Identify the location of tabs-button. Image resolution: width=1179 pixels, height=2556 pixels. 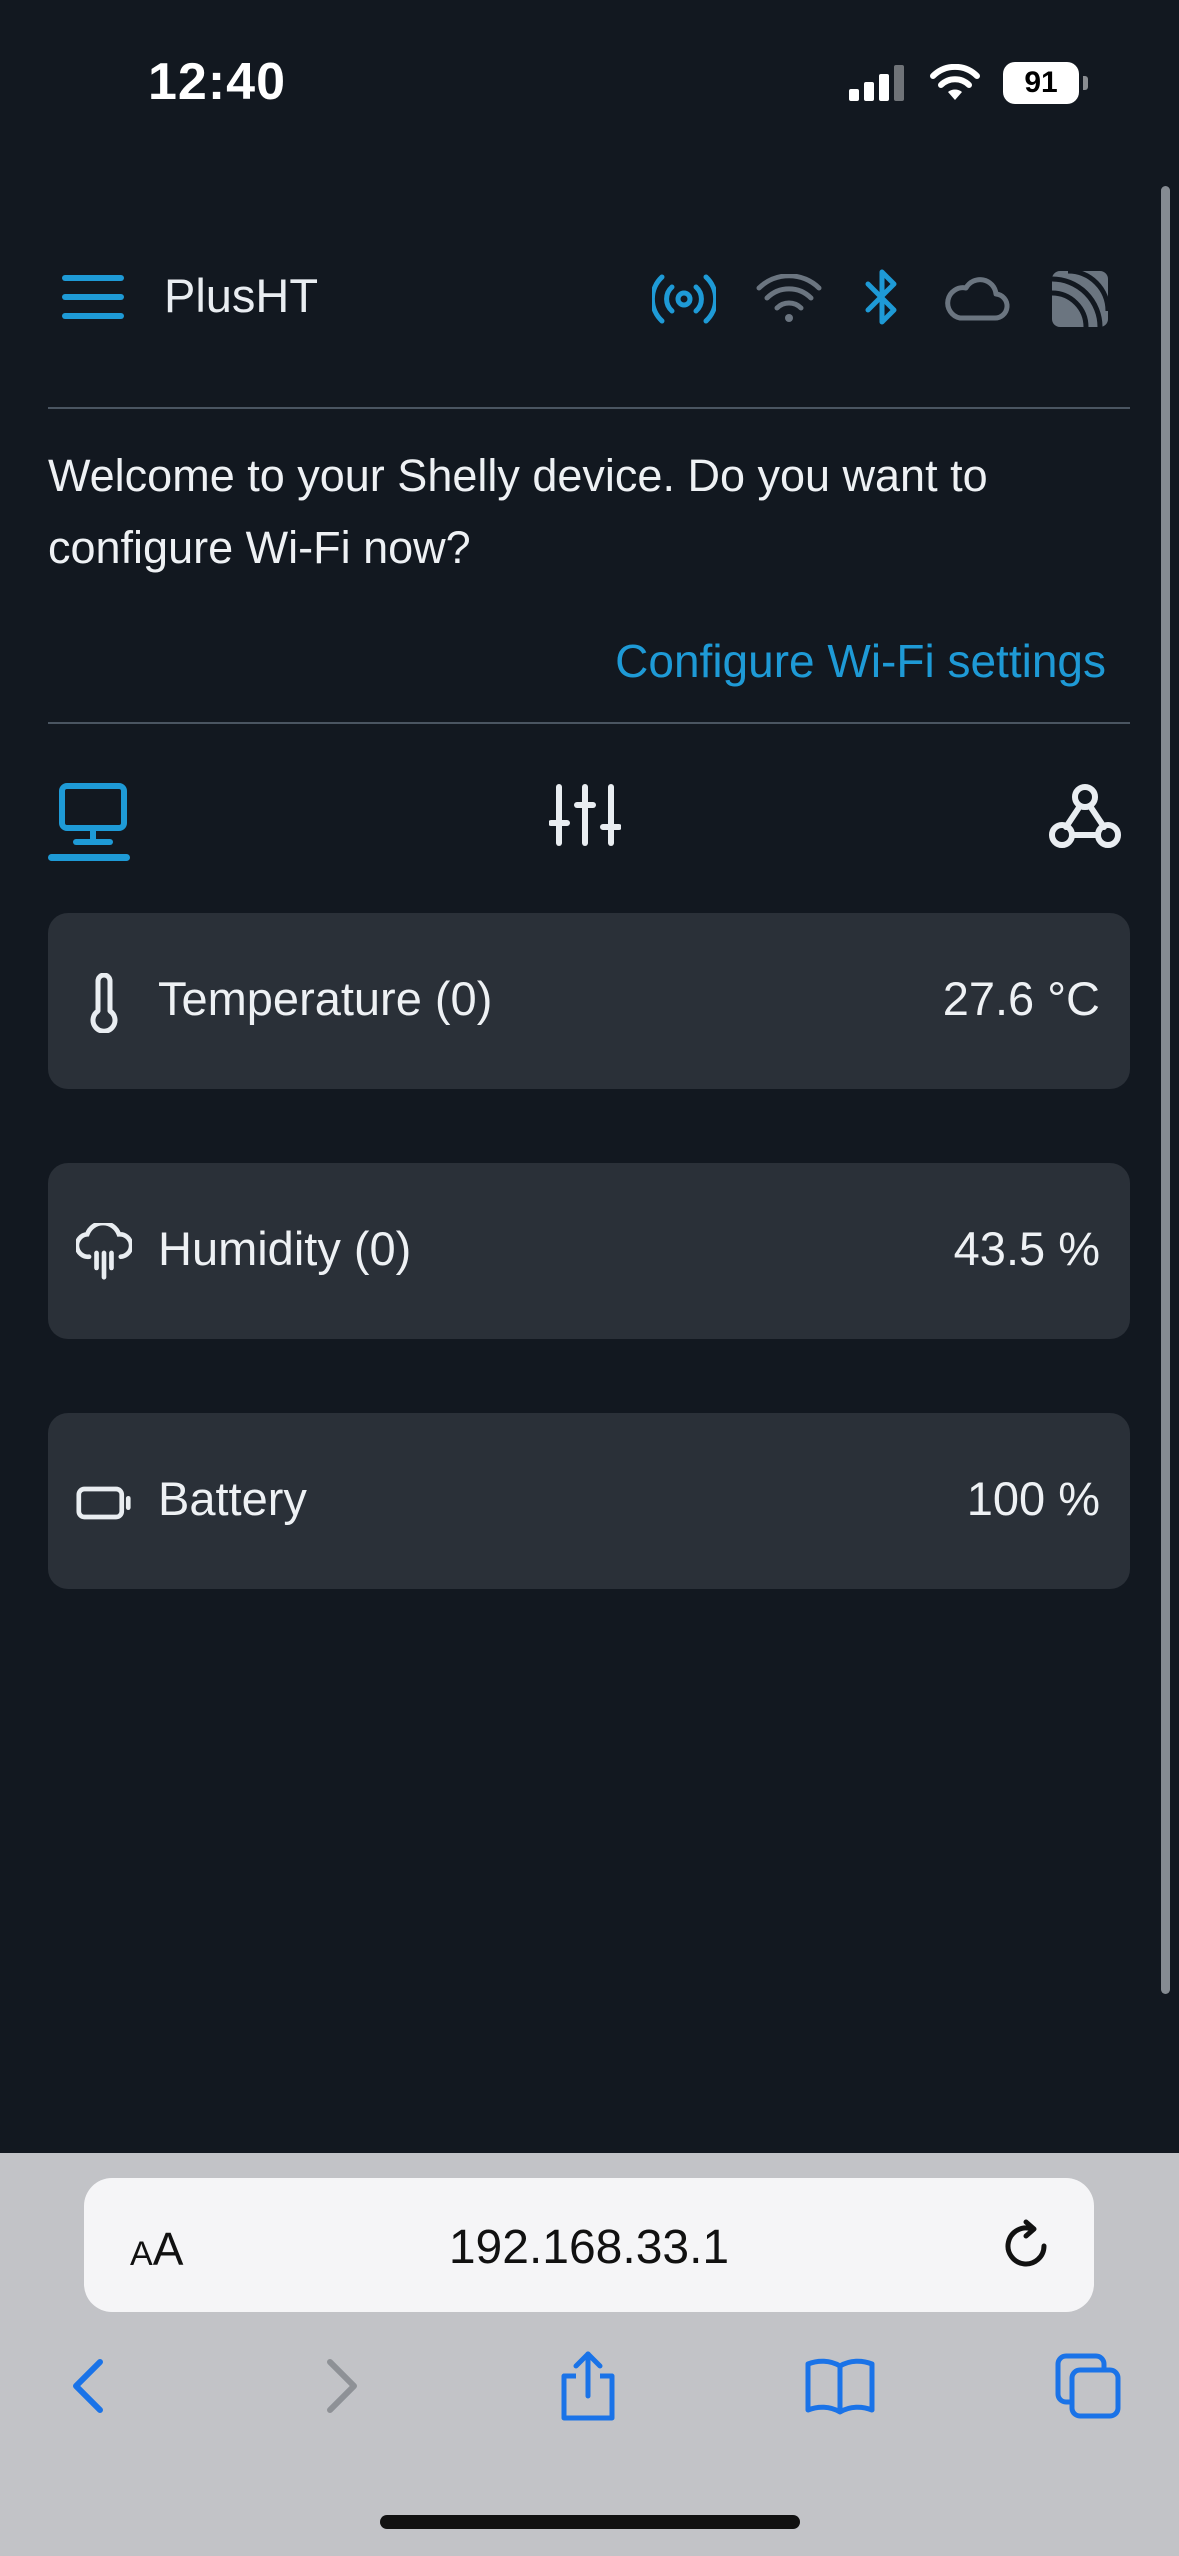
(1088, 2386).